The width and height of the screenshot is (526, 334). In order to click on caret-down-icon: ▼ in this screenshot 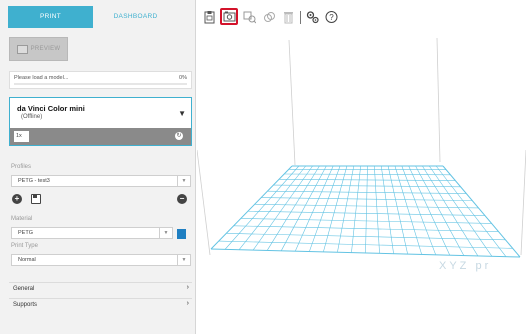, I will do `click(182, 113)`.